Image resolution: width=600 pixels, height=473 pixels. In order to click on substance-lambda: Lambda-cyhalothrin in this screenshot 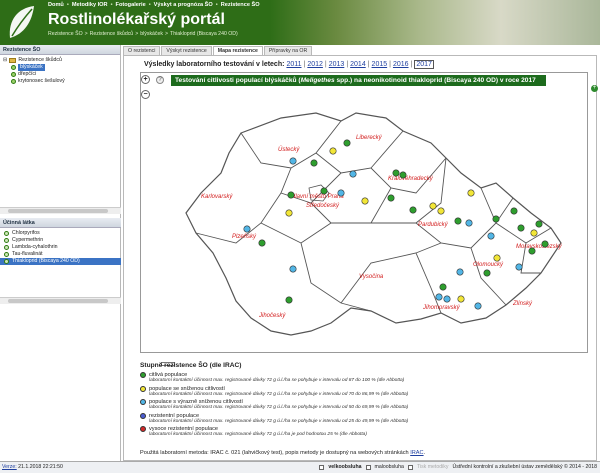, I will do `click(60, 247)`.